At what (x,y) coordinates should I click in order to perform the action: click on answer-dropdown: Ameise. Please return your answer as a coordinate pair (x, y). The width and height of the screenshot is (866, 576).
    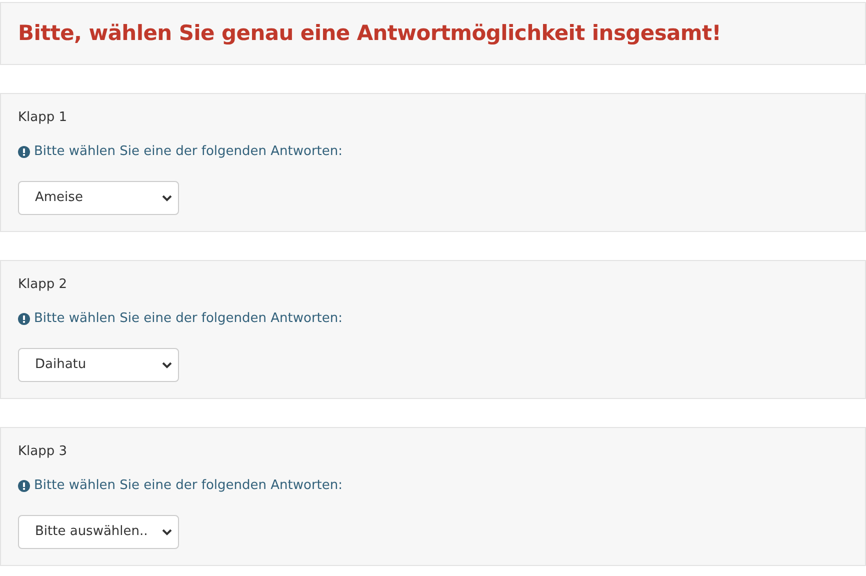
    Looking at the image, I should click on (98, 198).